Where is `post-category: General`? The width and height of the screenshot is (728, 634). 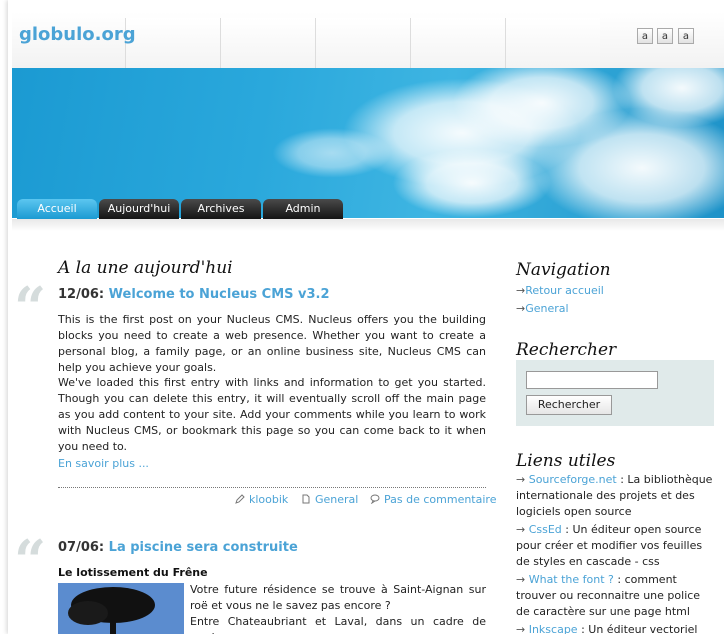
post-category: General is located at coordinates (329, 499).